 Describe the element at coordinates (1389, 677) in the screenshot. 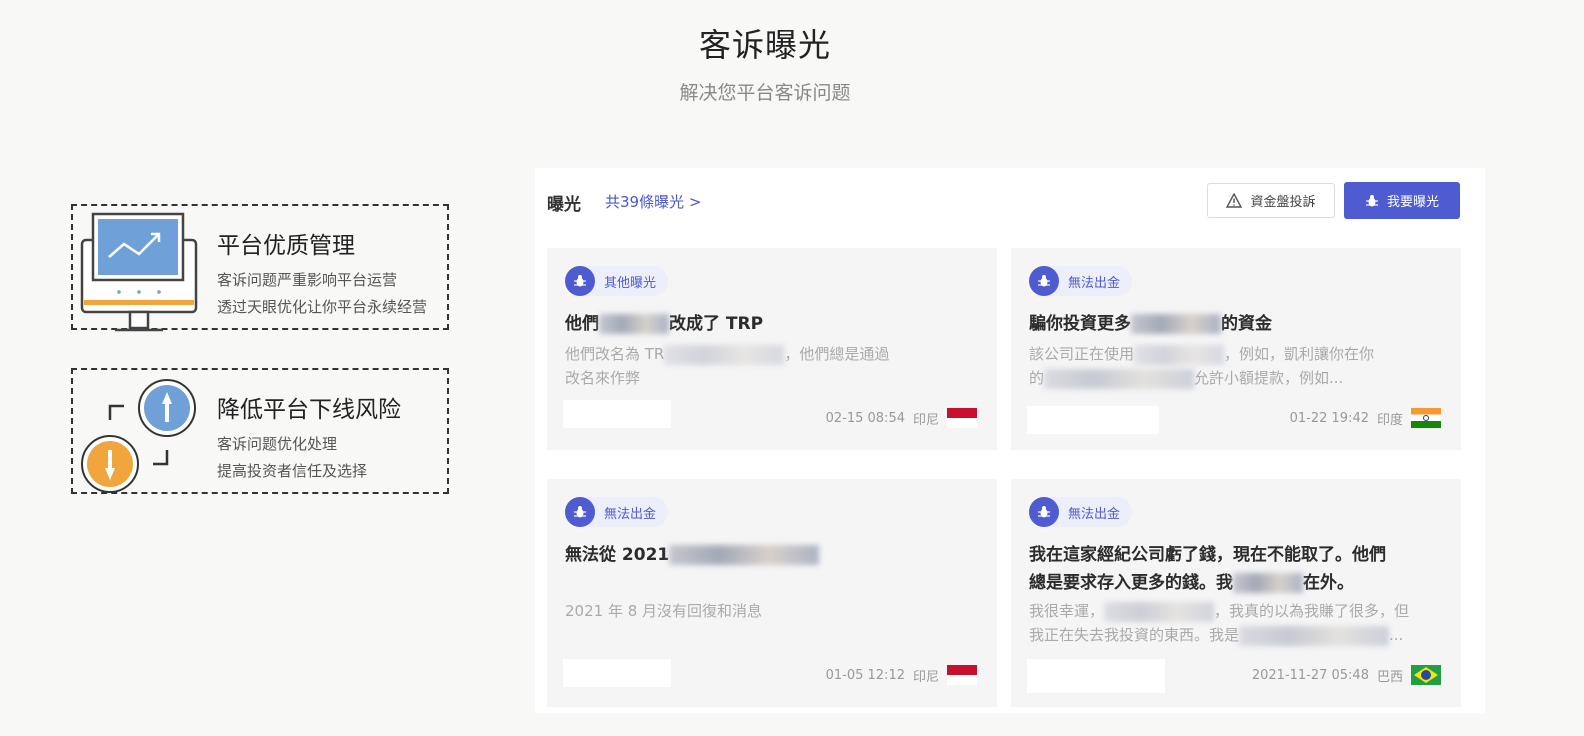

I see `card-country: 巴西` at that location.